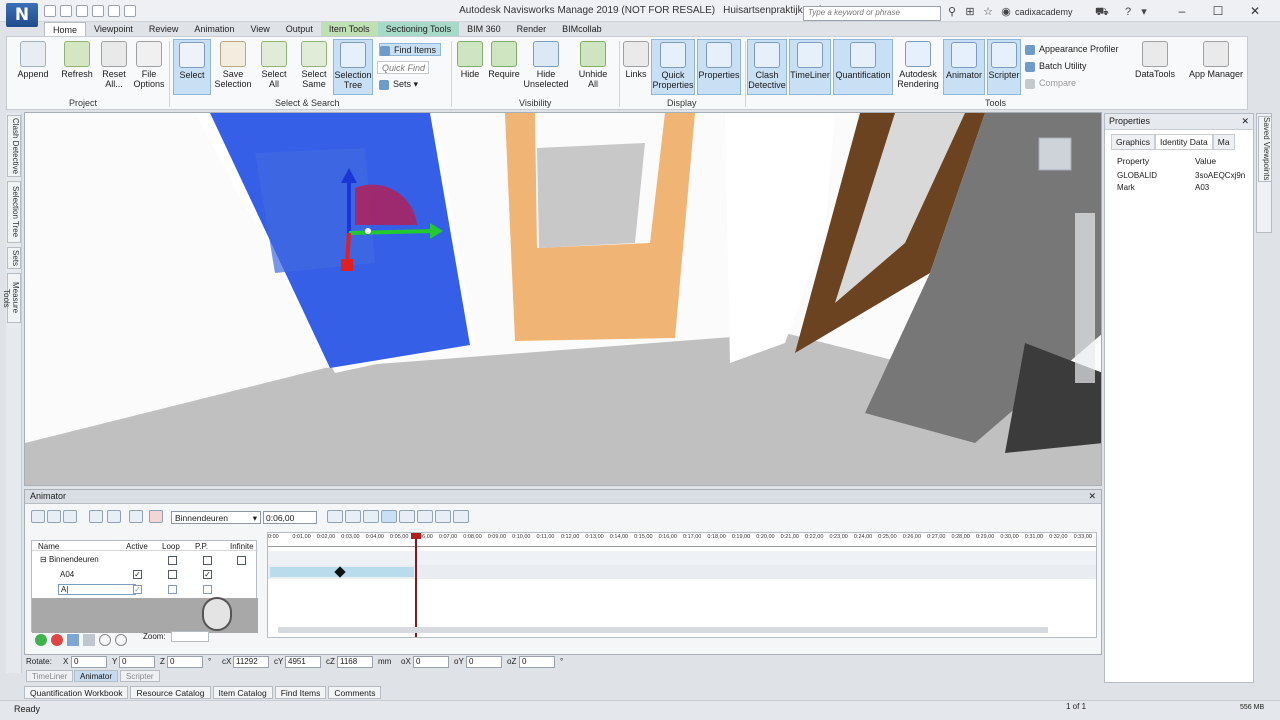 This screenshot has height=720, width=1280. I want to click on animator-button: Animator, so click(964, 67).